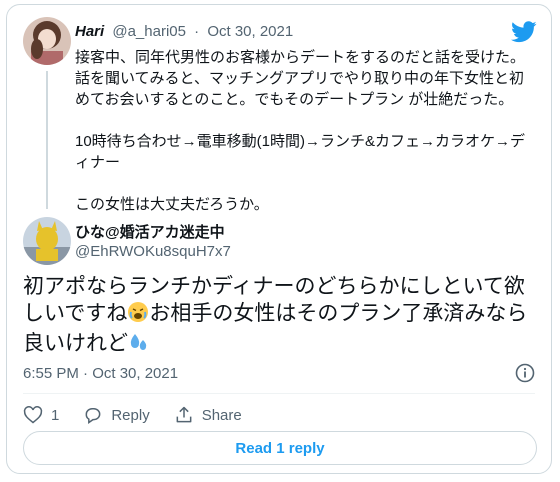 The image size is (560, 482). I want to click on reply-label: Reply, so click(130, 415).